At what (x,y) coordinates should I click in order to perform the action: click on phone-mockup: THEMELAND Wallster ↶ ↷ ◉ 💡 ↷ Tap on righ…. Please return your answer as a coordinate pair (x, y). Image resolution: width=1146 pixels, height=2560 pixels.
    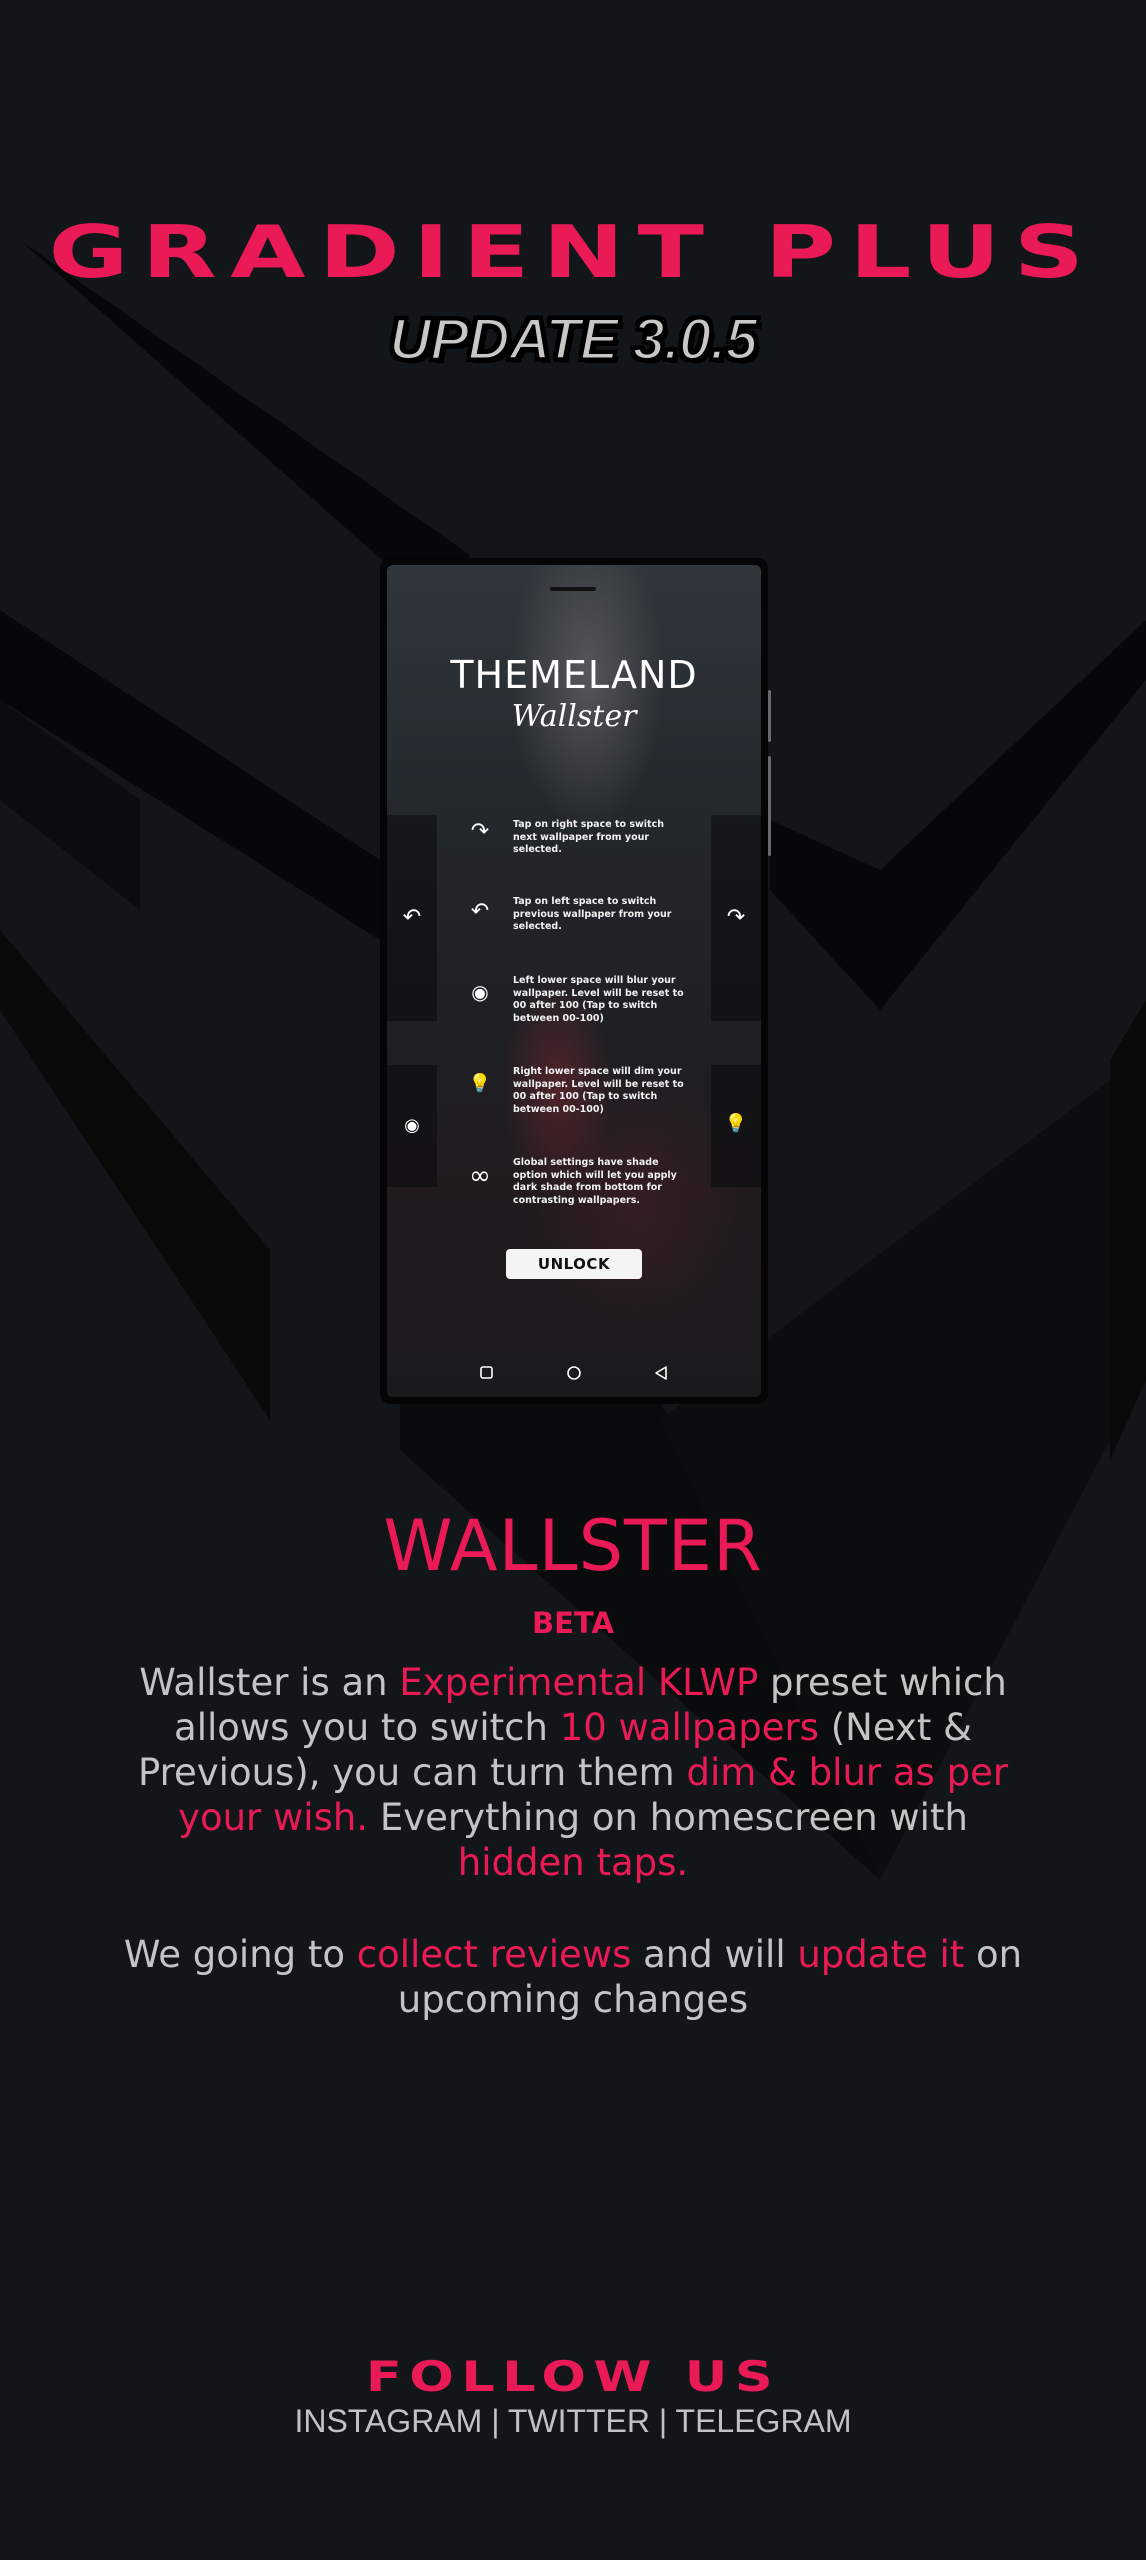
    Looking at the image, I should click on (575, 981).